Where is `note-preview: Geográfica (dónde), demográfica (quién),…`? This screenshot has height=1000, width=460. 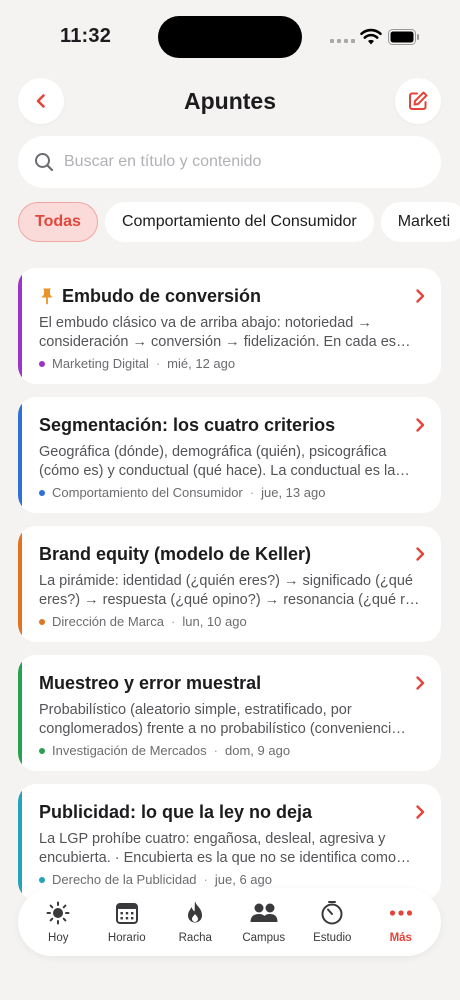 note-preview: Geográfica (dónde), demográfica (quién),… is located at coordinates (224, 461).